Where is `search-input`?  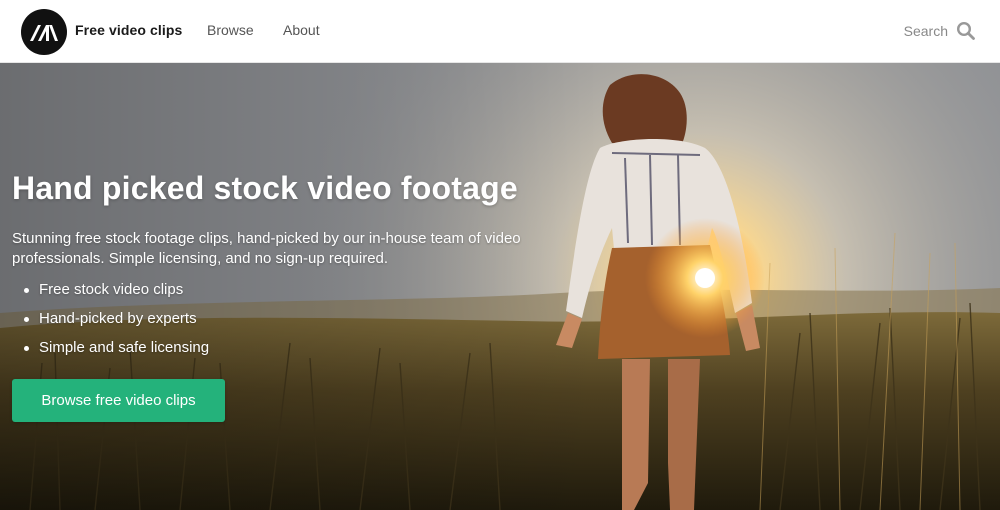 search-input is located at coordinates (913, 31).